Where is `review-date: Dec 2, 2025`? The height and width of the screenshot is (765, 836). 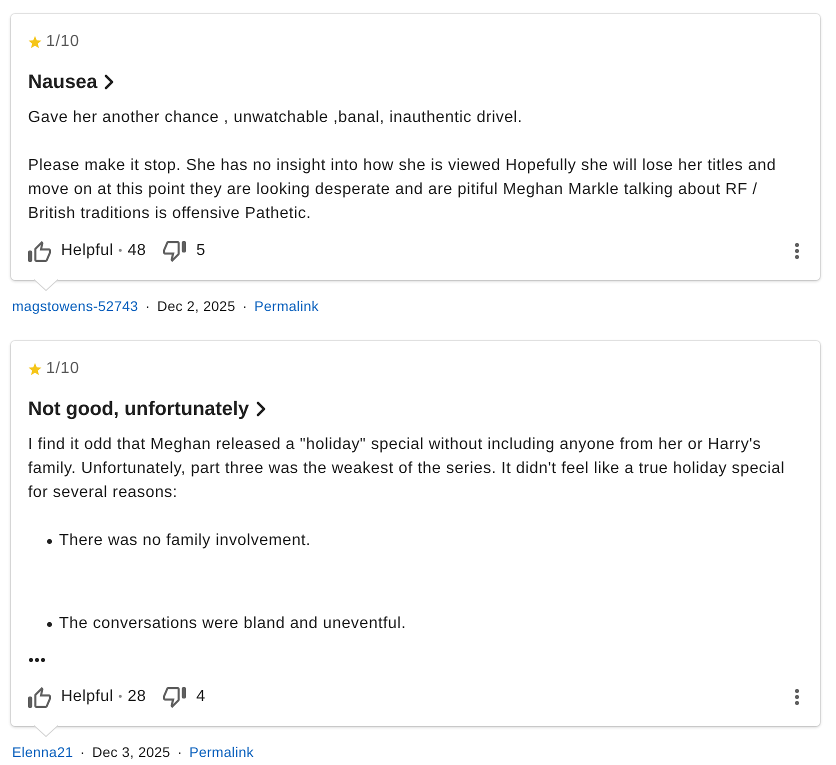
review-date: Dec 2, 2025 is located at coordinates (196, 306).